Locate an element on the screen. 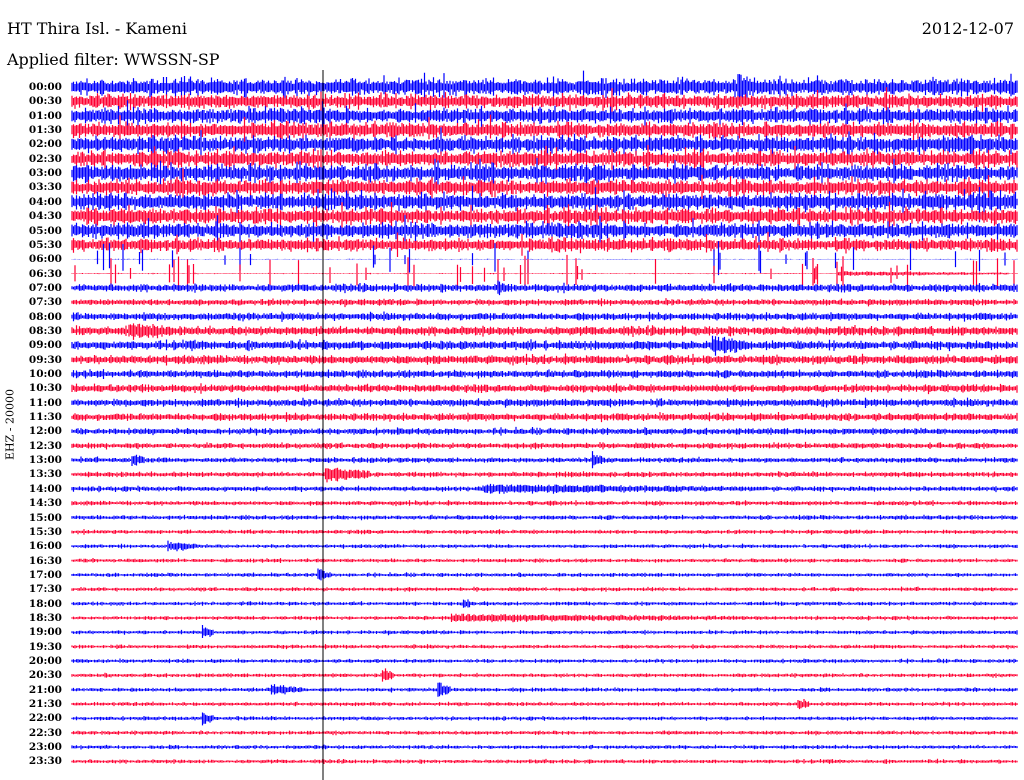  trace-1900 is located at coordinates (544, 631).